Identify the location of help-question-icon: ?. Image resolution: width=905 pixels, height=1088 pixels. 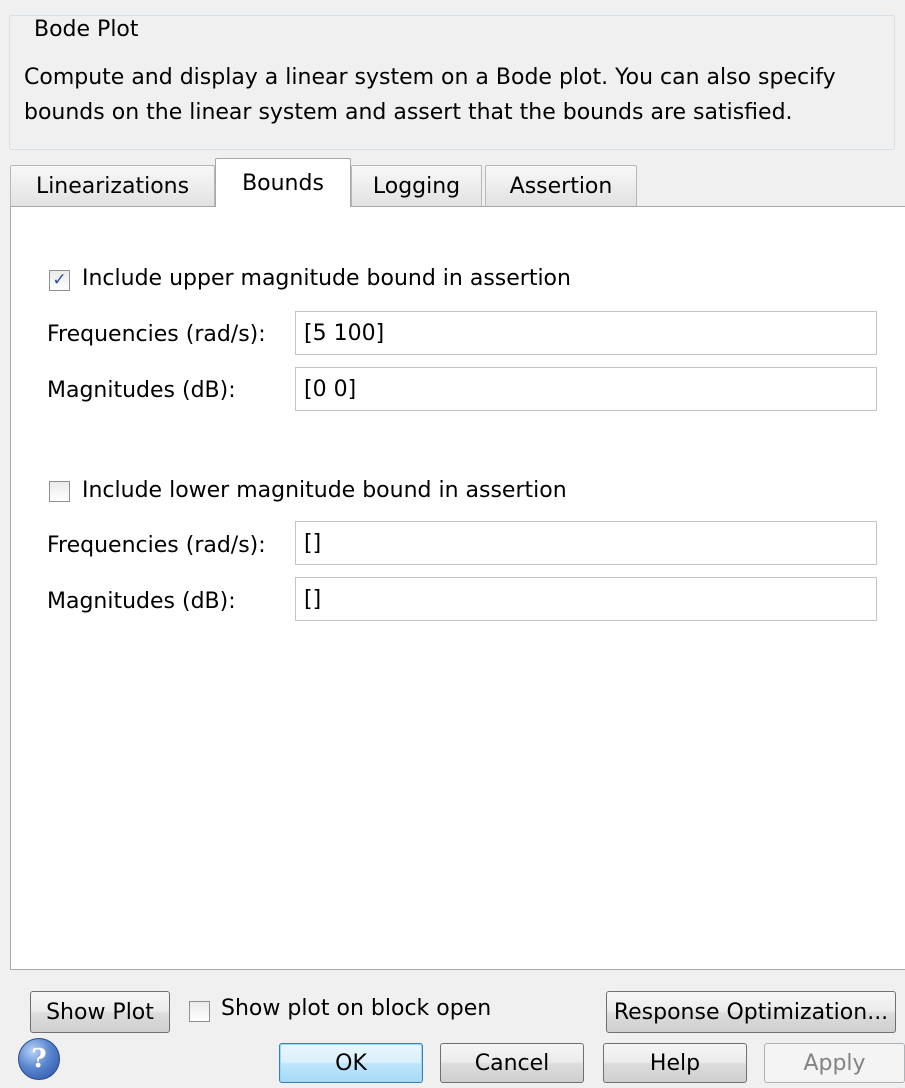
(39, 1059).